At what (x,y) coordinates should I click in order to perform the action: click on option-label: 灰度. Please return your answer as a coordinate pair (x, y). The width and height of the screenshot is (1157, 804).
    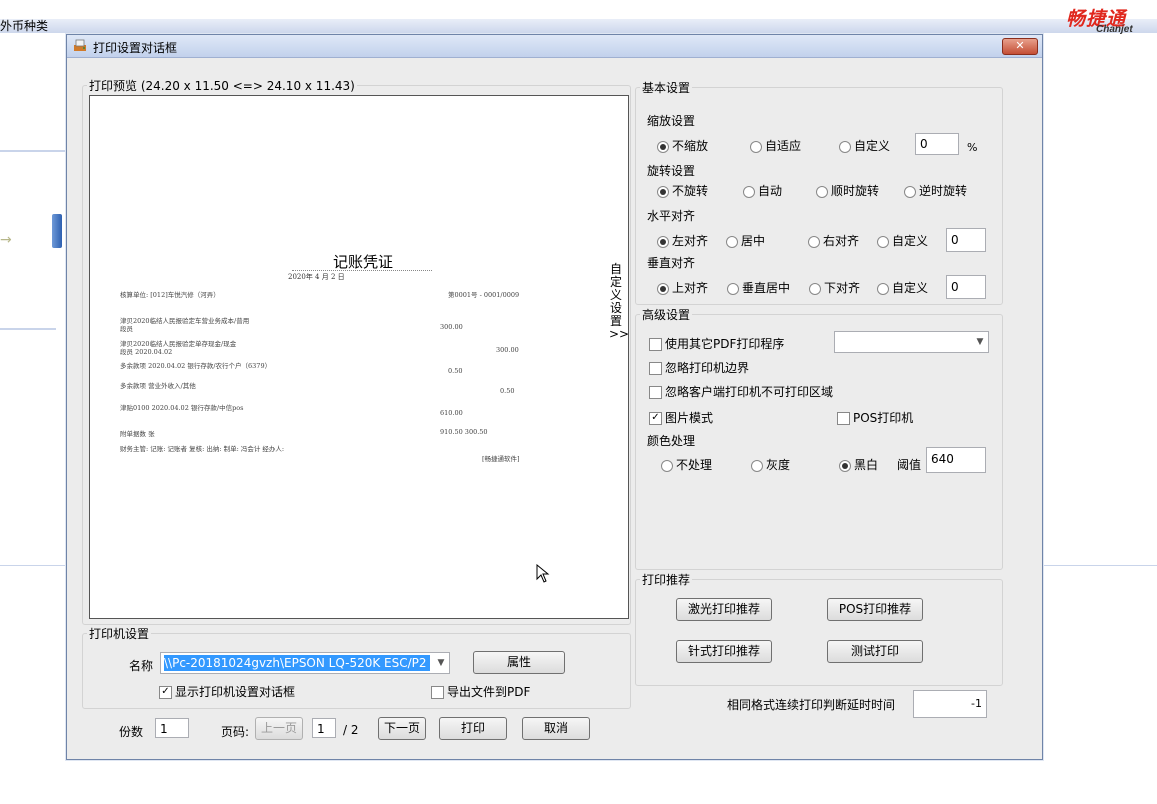
    Looking at the image, I should click on (778, 465).